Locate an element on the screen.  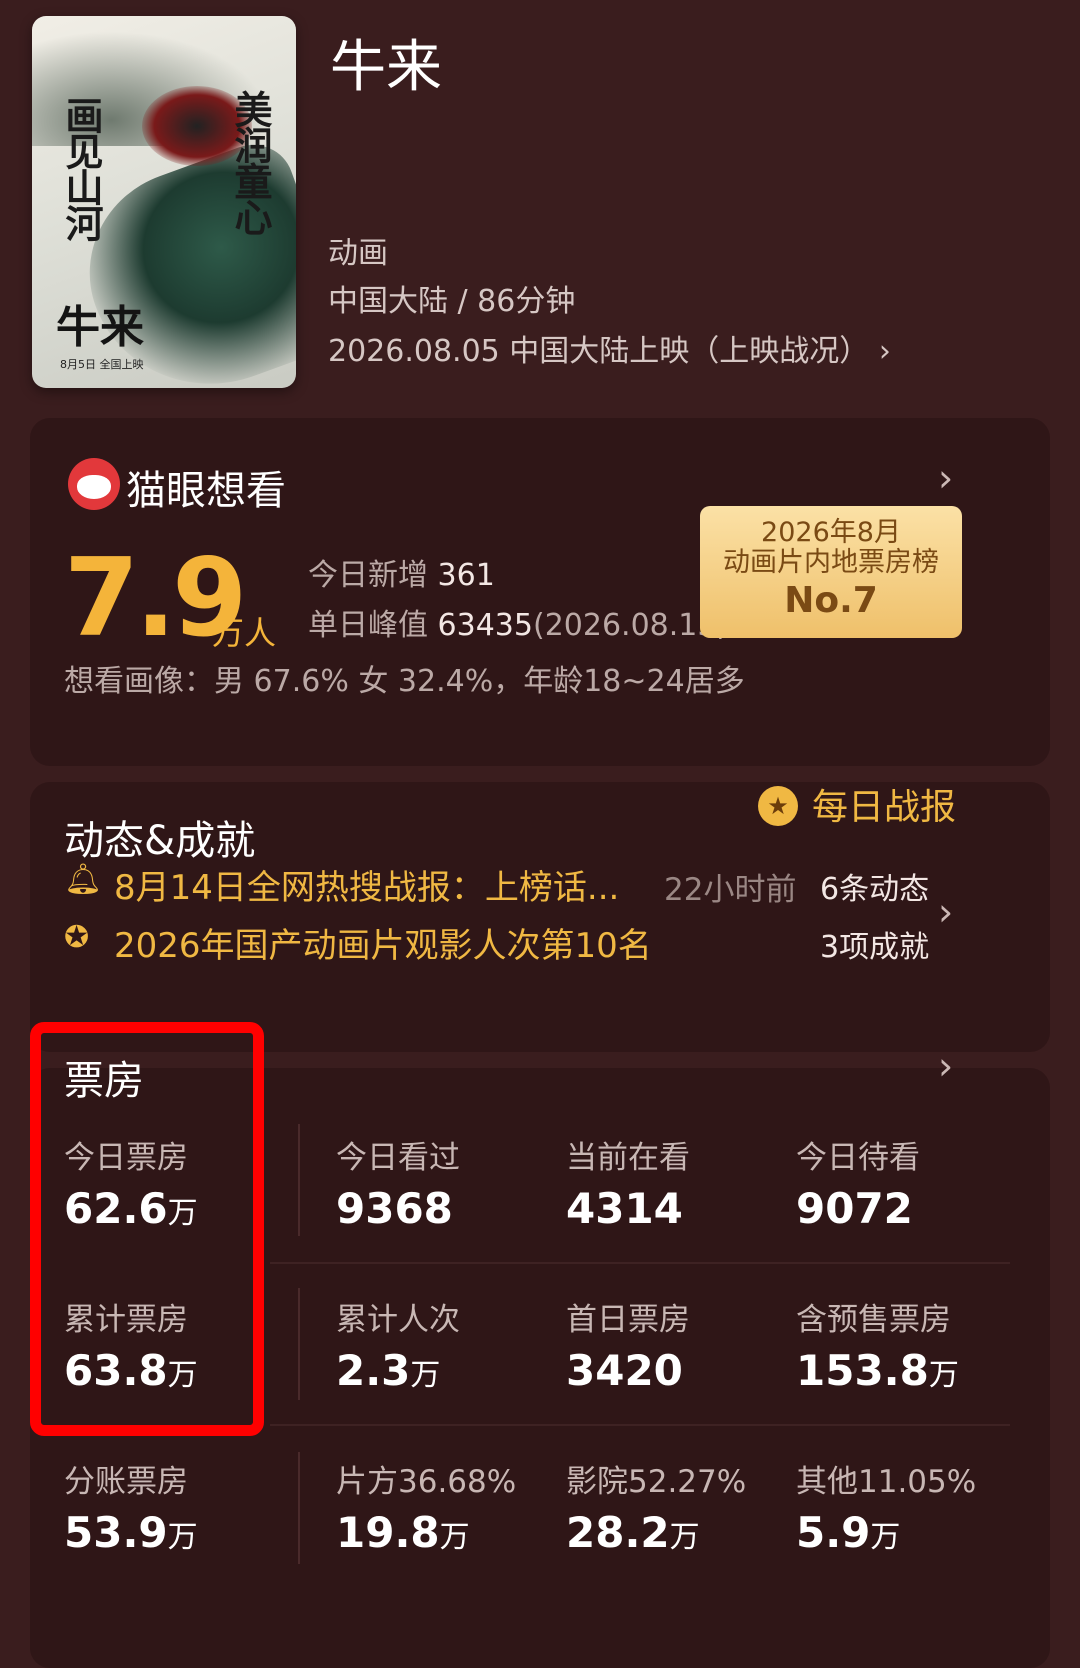
today-to-watch-label: 今日待看 is located at coordinates (858, 1158).